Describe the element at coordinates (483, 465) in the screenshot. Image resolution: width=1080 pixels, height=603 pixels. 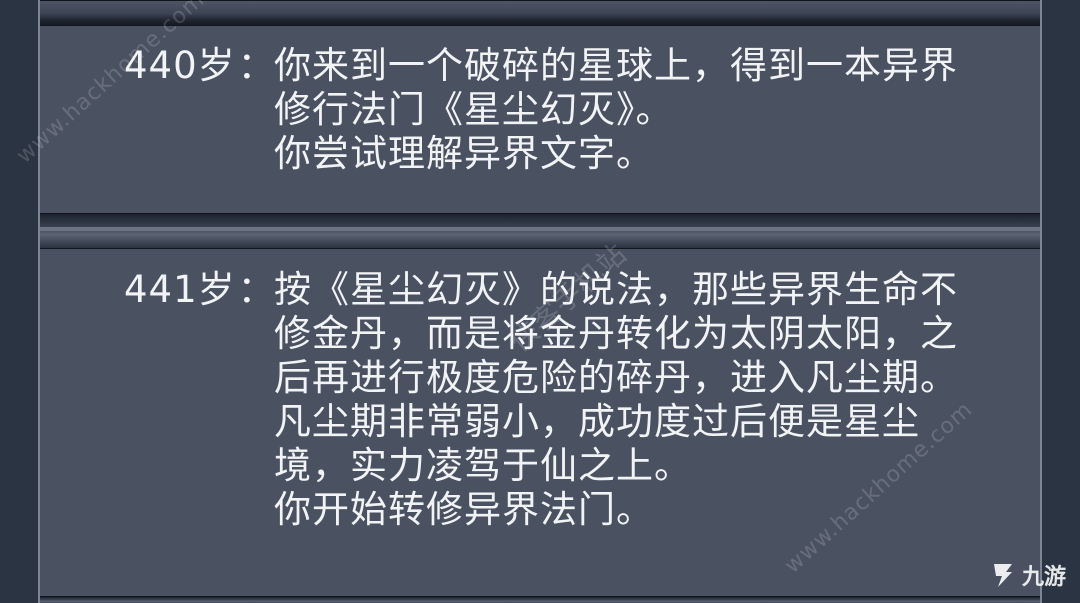
I see `entry-line: 境，实力凌驾于仙之上。` at that location.